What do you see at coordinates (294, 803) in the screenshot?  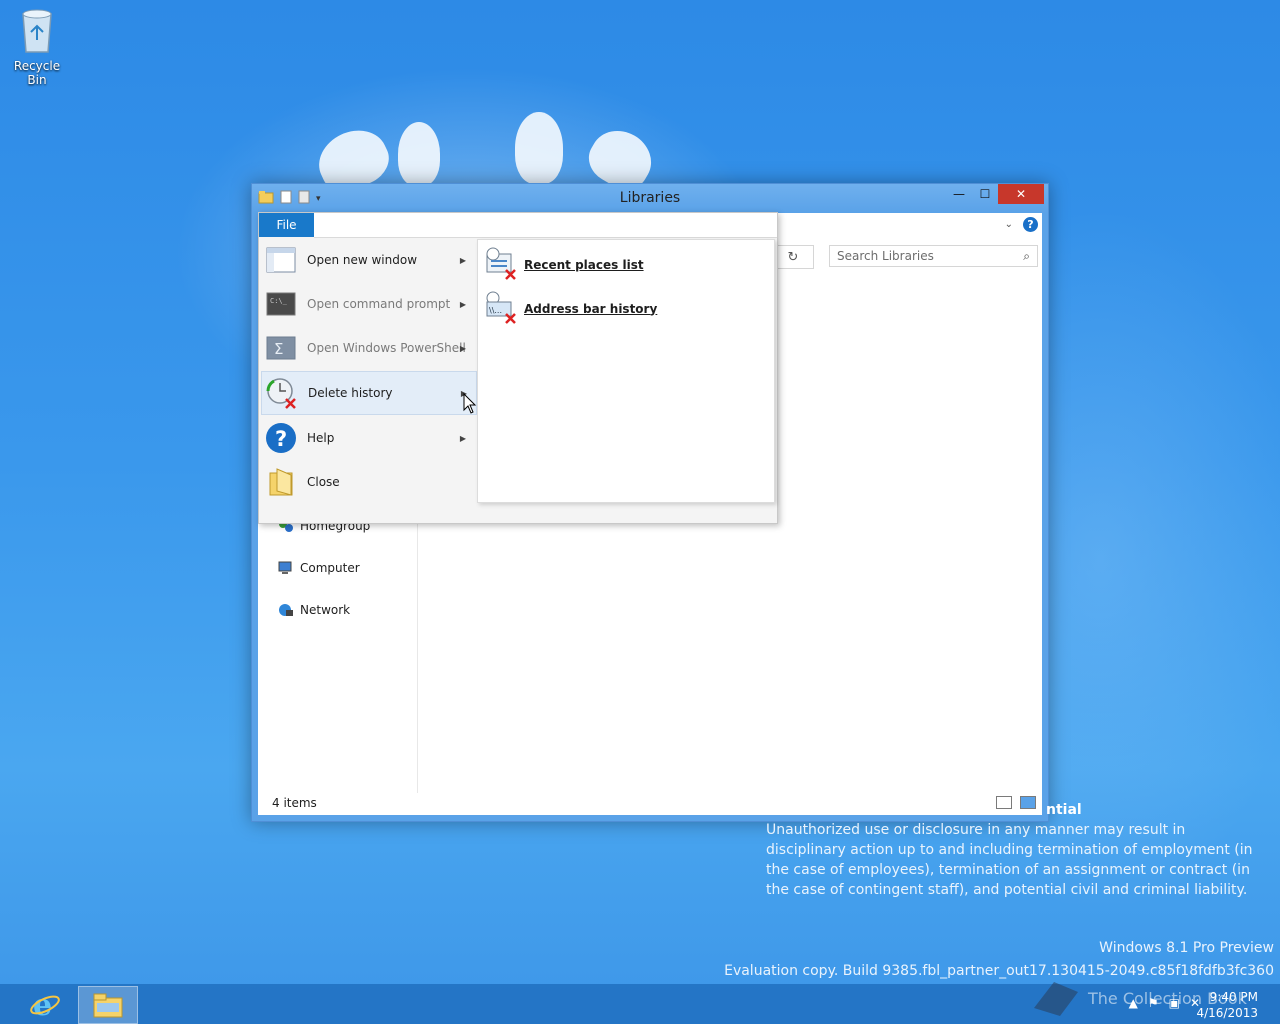 I see `item-count: 4 items` at bounding box center [294, 803].